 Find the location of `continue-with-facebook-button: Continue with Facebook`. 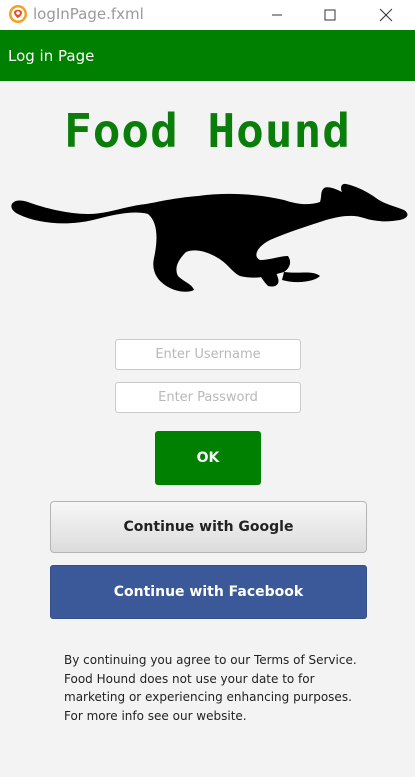

continue-with-facebook-button: Continue with Facebook is located at coordinates (208, 592).